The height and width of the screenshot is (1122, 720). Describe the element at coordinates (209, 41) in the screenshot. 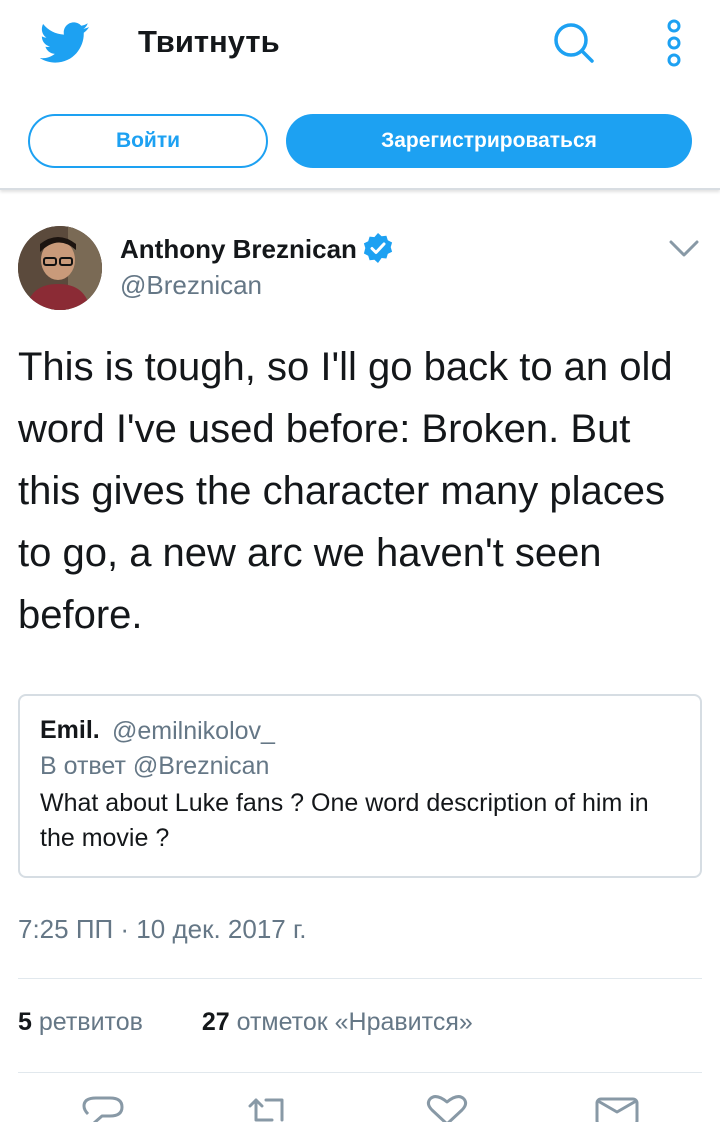

I see `page-title: Твитнуть` at that location.